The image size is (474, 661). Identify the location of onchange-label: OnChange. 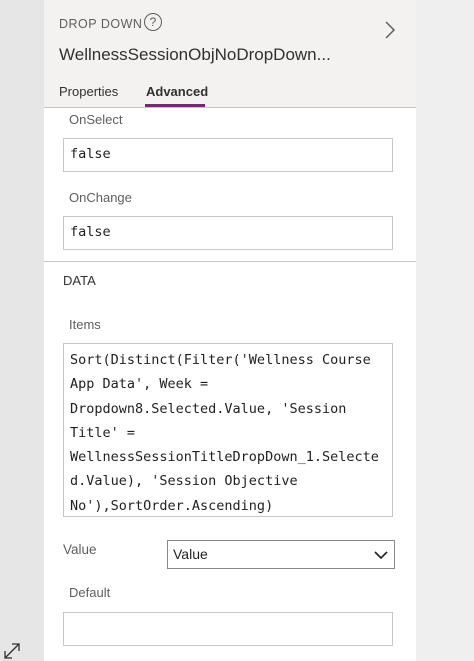
(100, 197).